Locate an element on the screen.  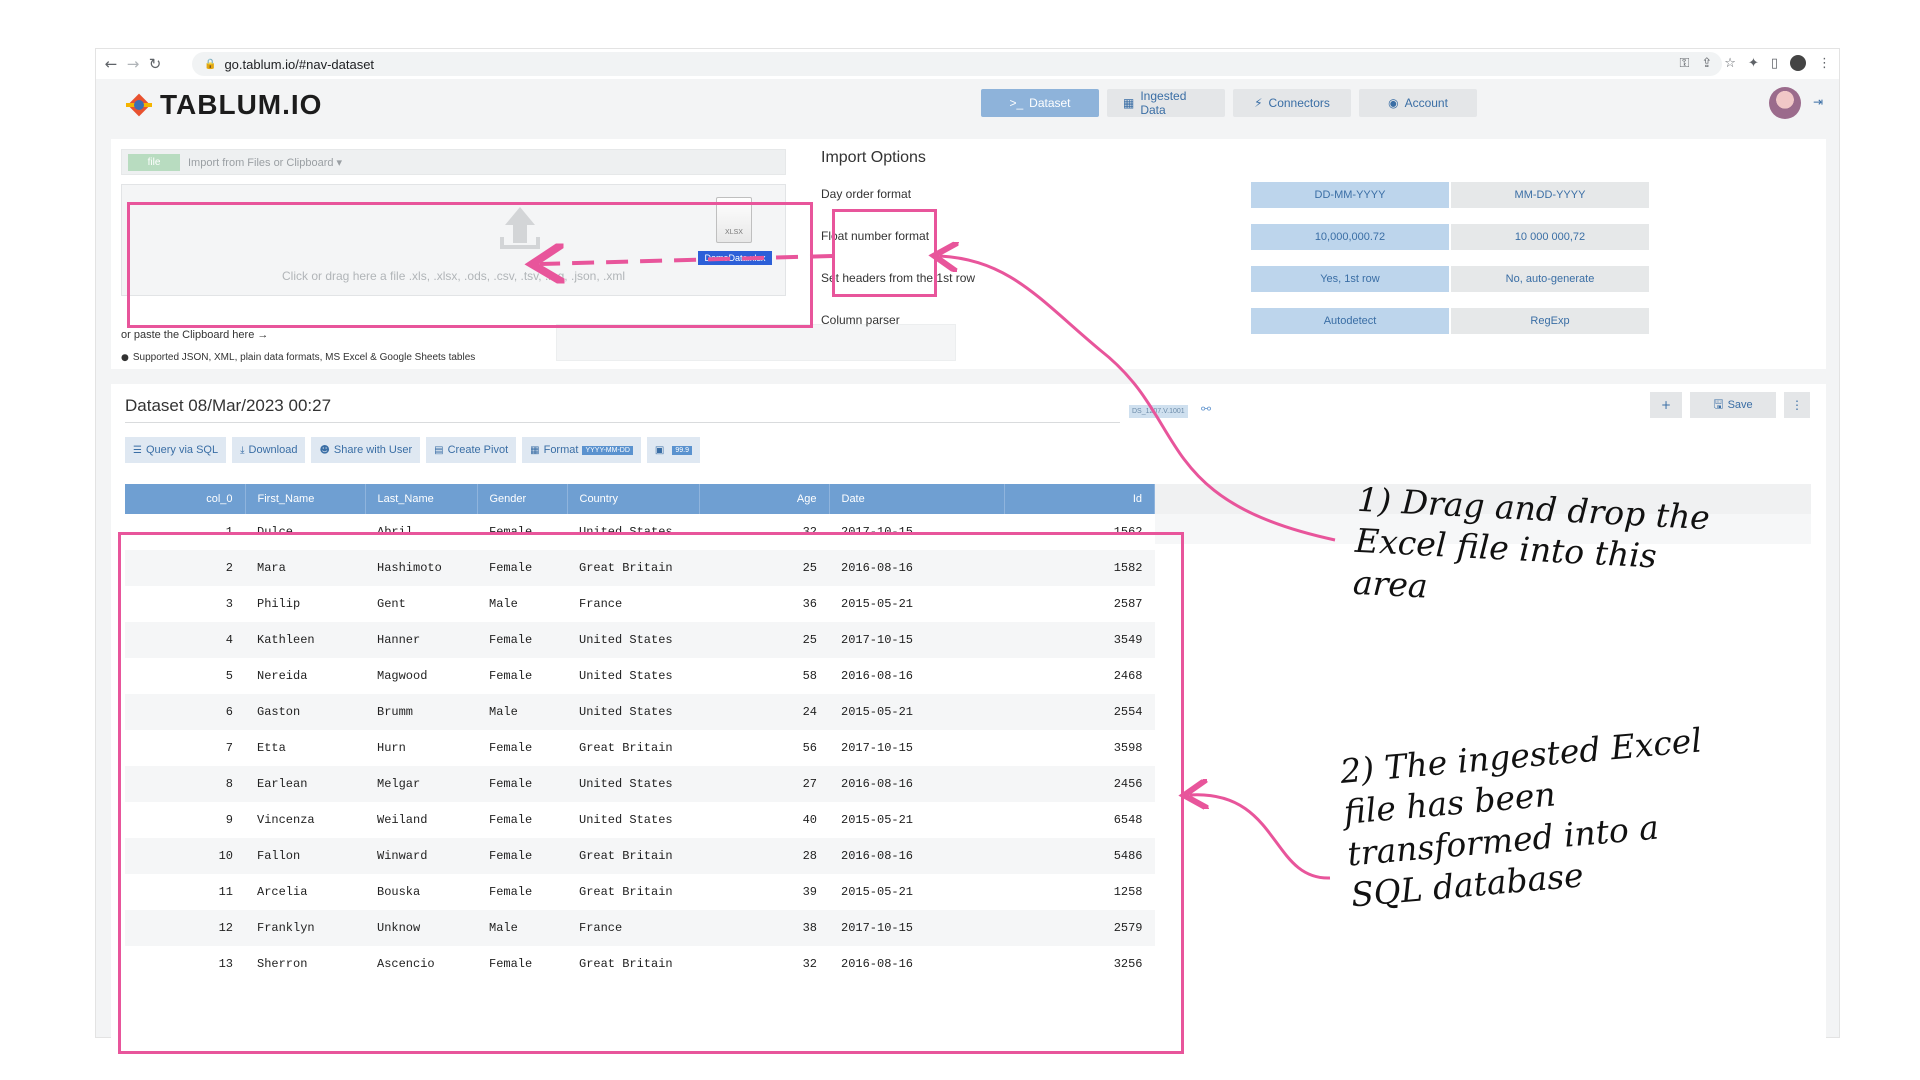
sidepanel-icon: ▯ is located at coordinates (1774, 63).